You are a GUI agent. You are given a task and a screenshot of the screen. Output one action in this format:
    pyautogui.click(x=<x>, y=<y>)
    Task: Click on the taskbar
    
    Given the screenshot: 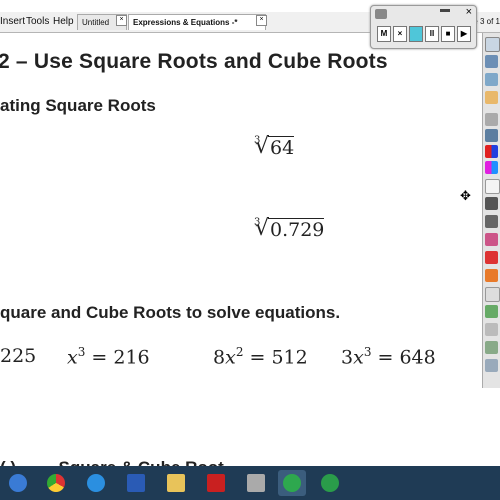 What is the action you would take?
    pyautogui.click(x=250, y=483)
    